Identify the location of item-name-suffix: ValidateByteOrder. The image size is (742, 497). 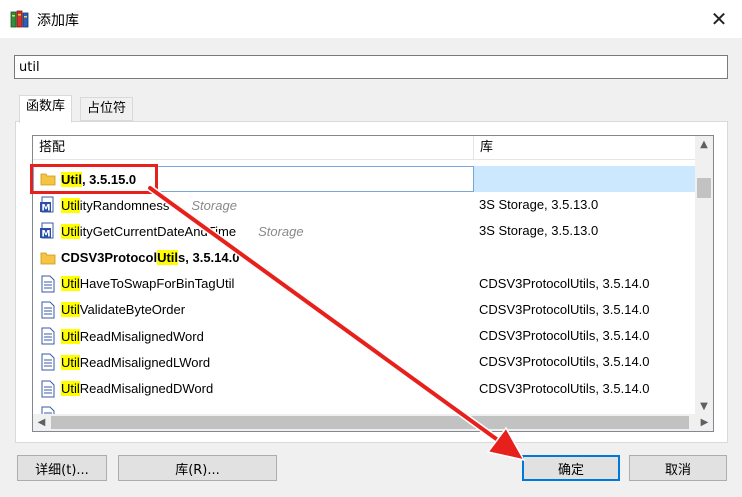
(132, 310).